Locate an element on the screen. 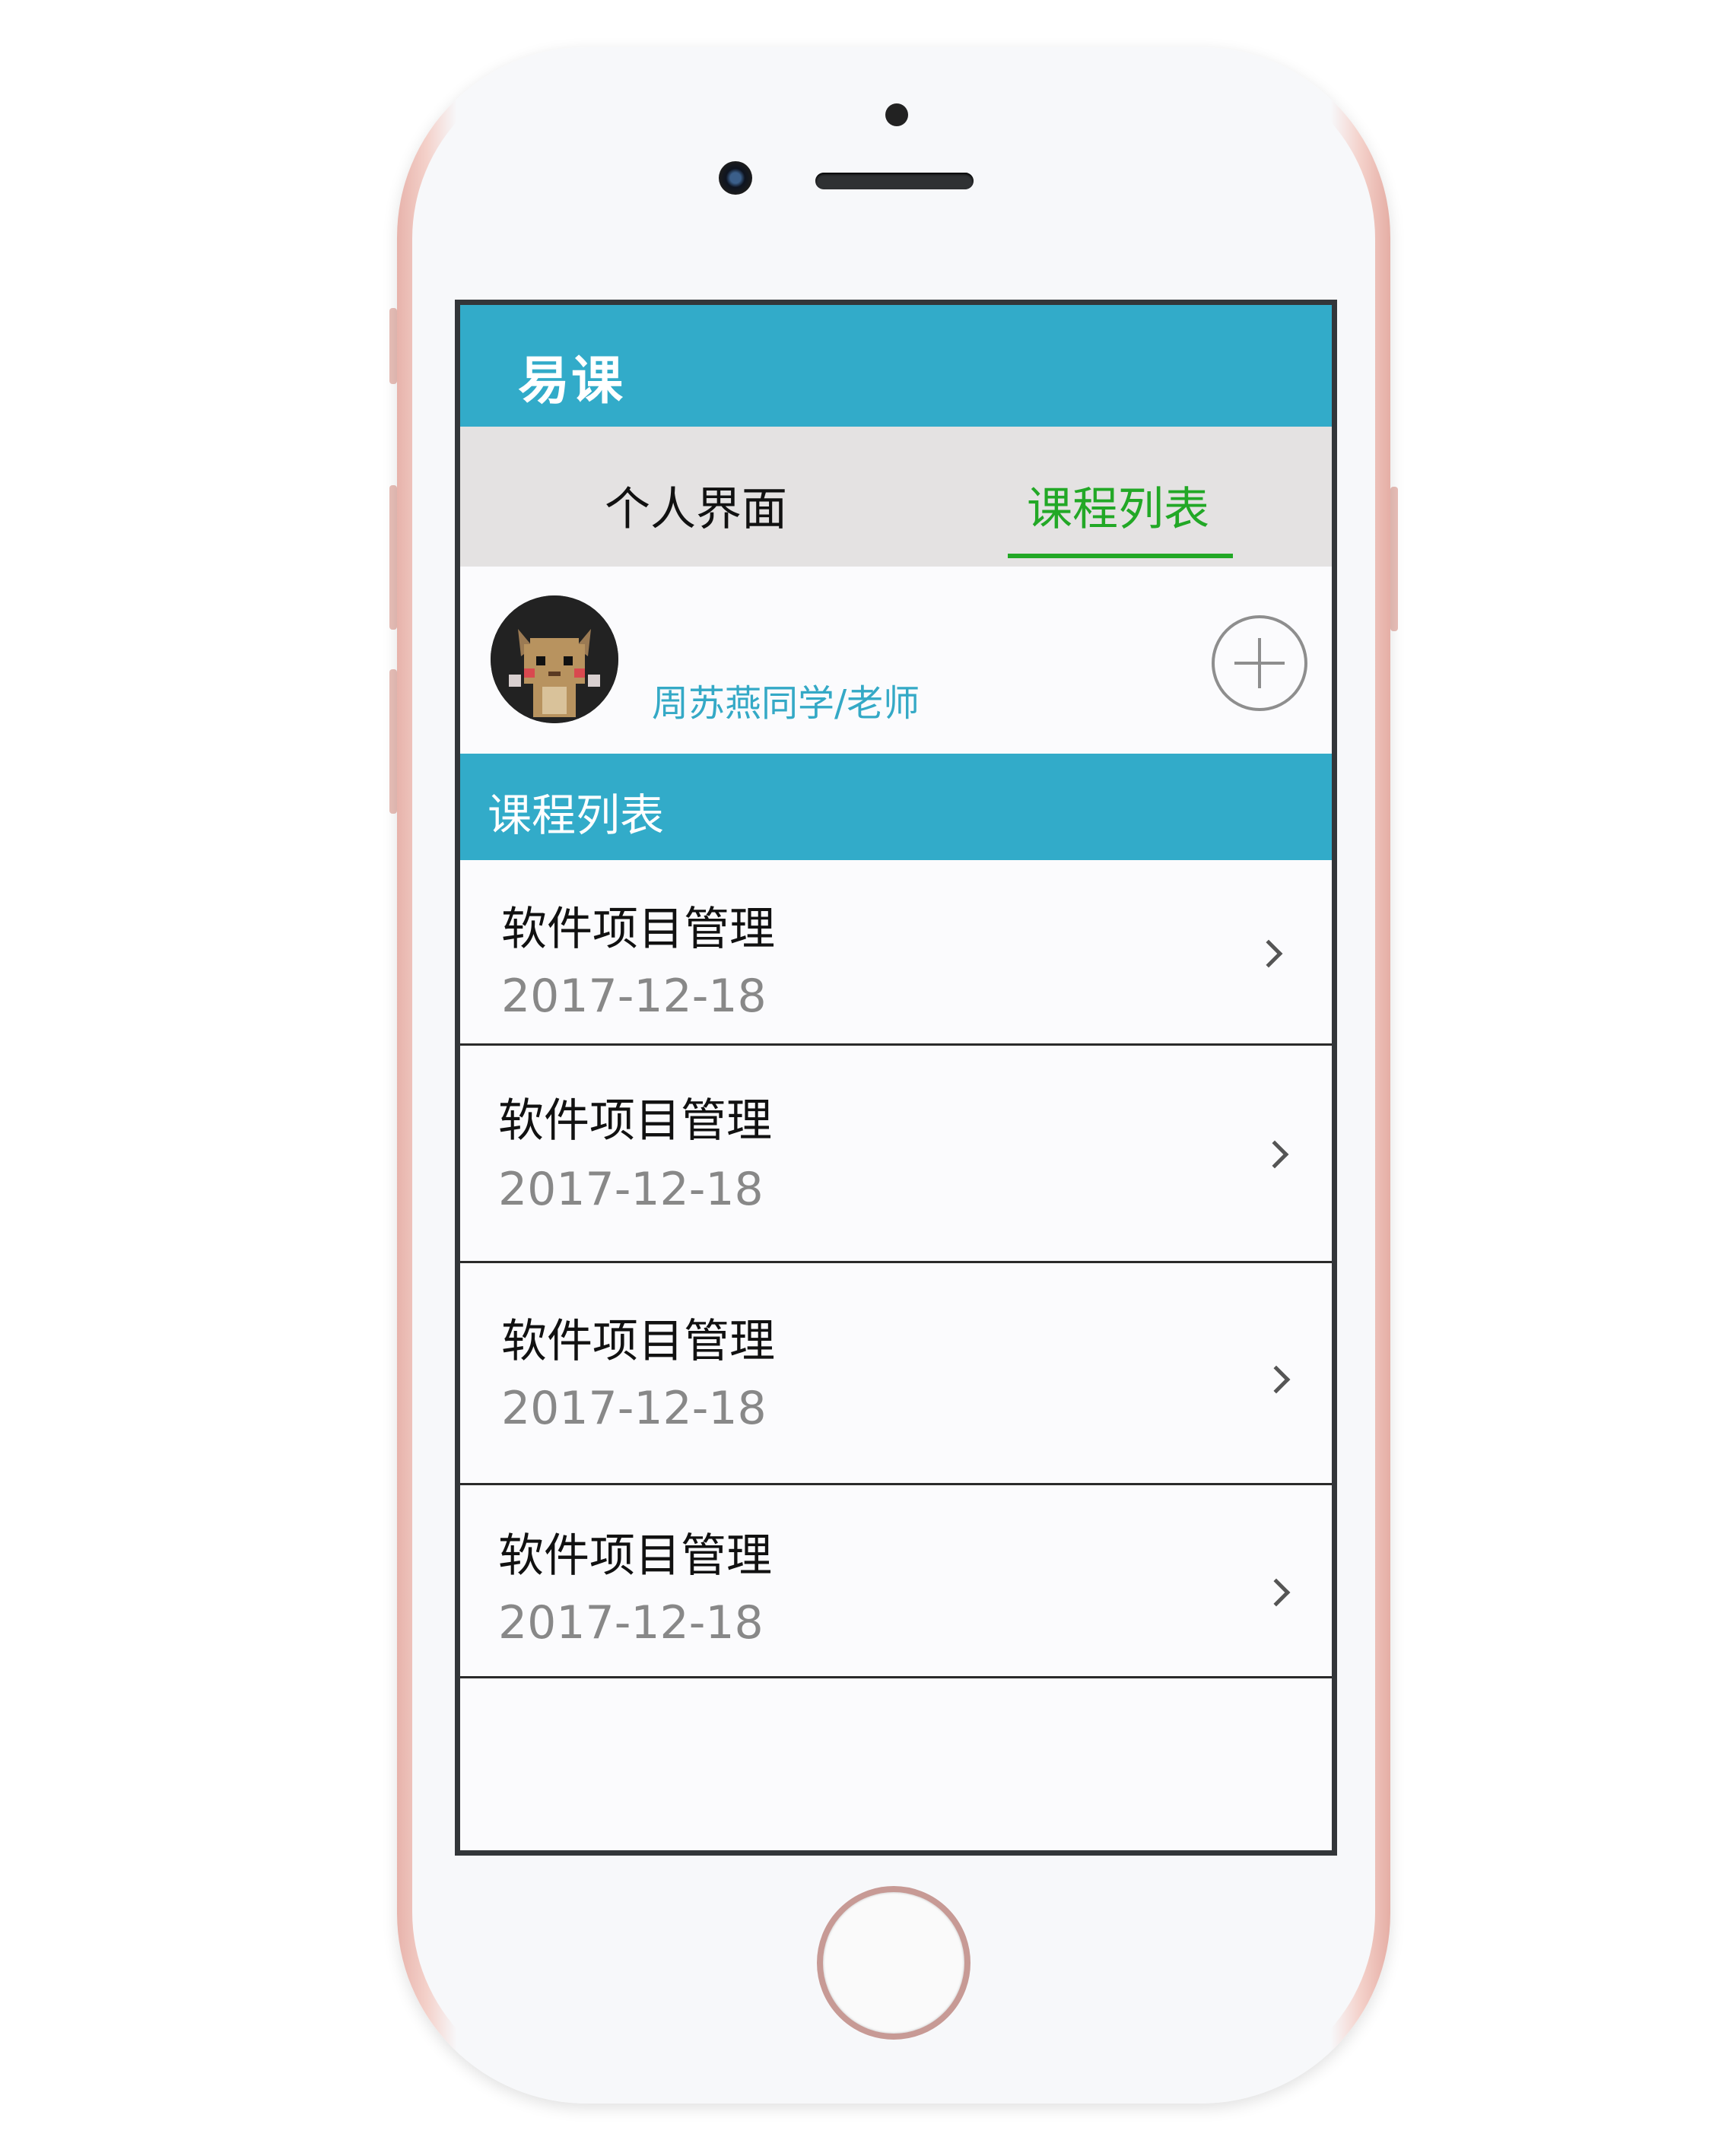 The image size is (1725, 2156). tab-bar: 个人界面 课程列表 is located at coordinates (896, 497).